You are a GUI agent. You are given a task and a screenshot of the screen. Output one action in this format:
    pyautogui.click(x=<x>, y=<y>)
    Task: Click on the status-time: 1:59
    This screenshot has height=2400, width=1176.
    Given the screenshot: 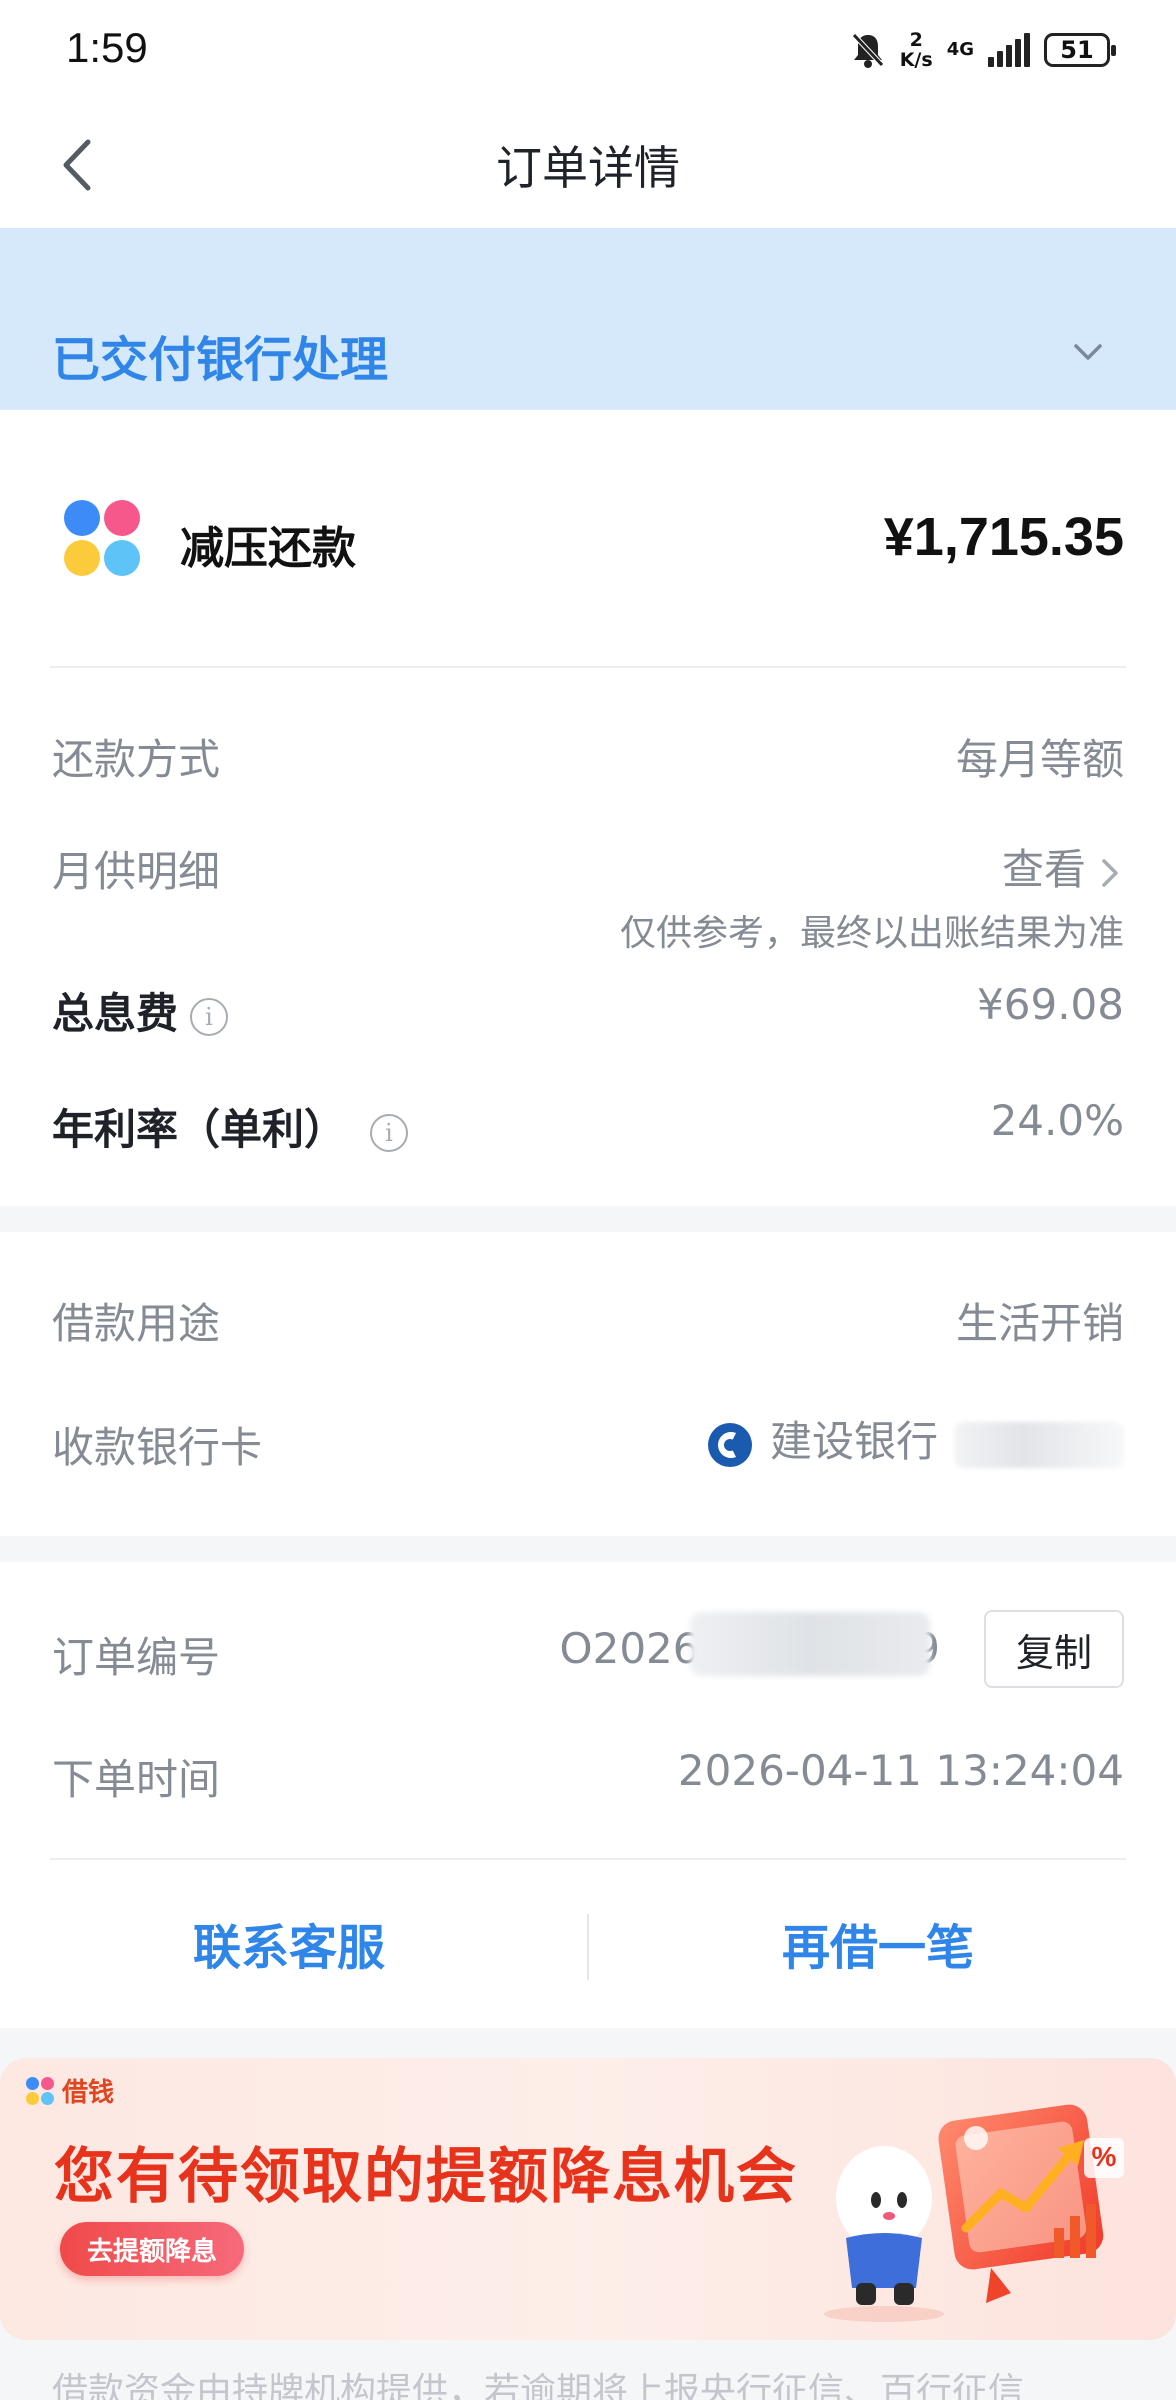 What is the action you would take?
    pyautogui.click(x=107, y=47)
    